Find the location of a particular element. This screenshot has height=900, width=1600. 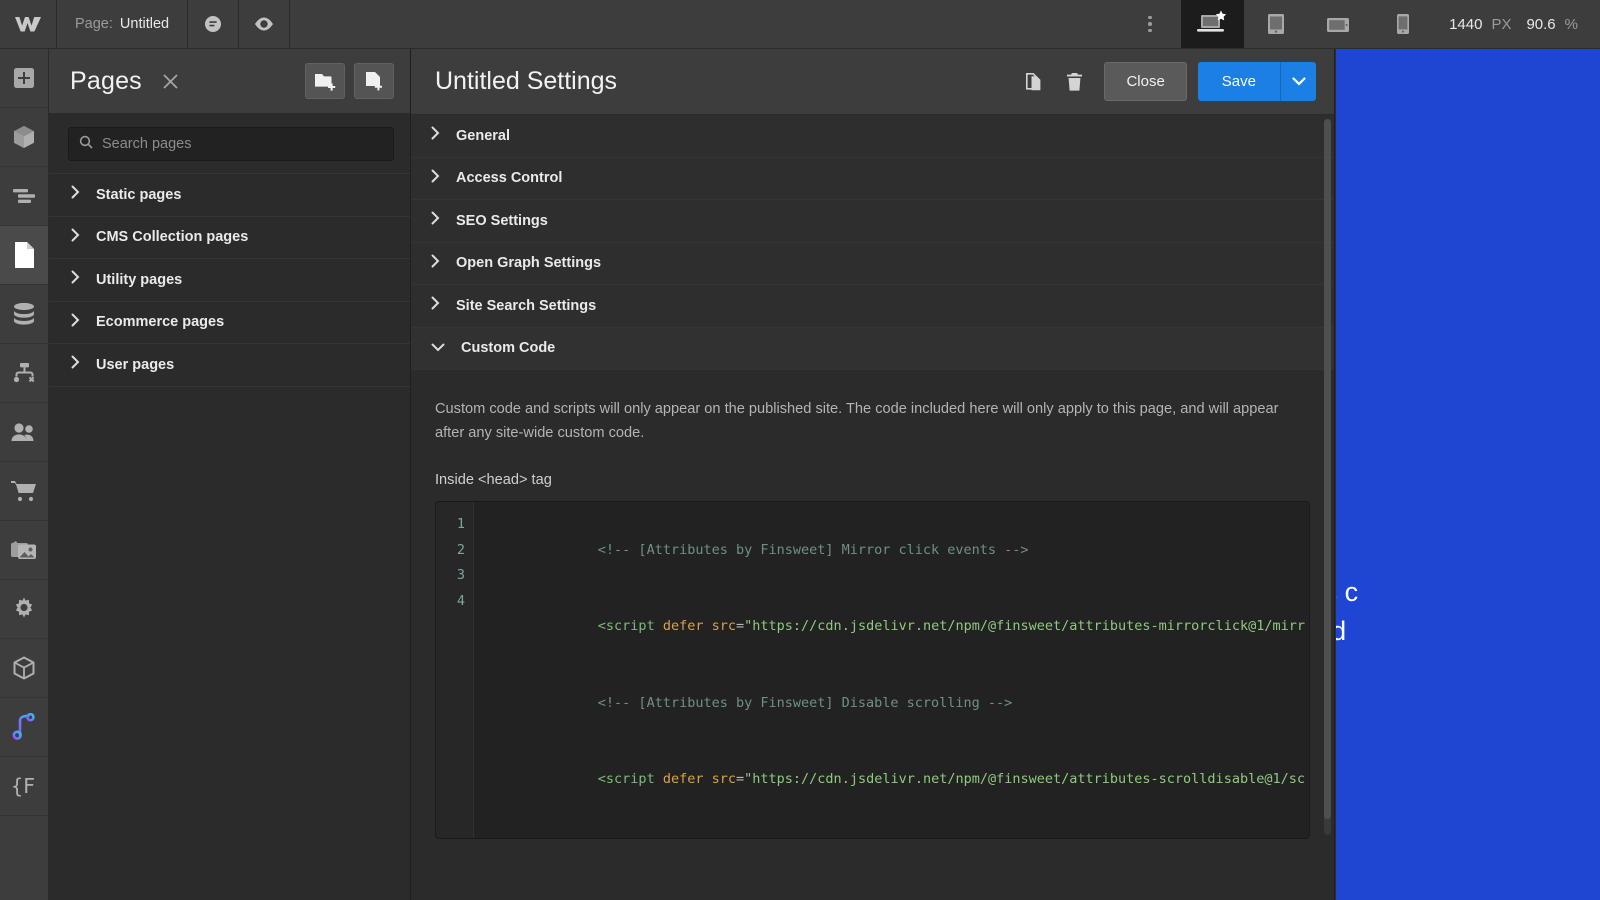

eye-preview-icon is located at coordinates (265, 24).